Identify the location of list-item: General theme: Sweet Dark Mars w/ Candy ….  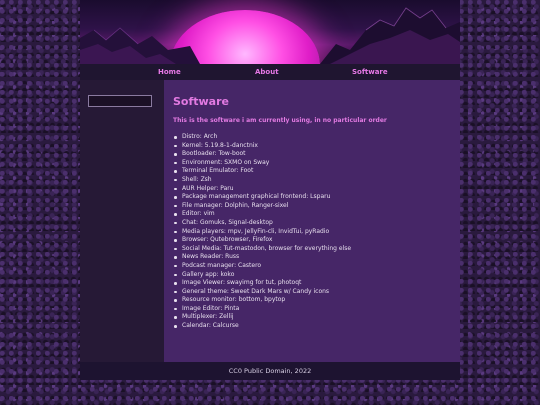
(262, 292).